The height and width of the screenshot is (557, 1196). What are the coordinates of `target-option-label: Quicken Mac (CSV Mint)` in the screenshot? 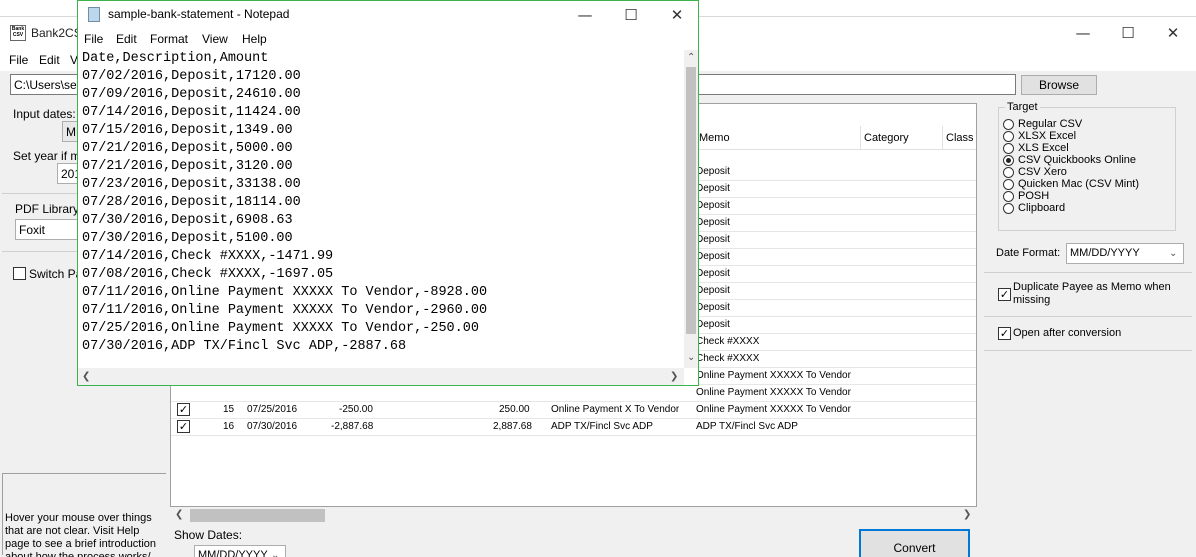 It's located at (1079, 184).